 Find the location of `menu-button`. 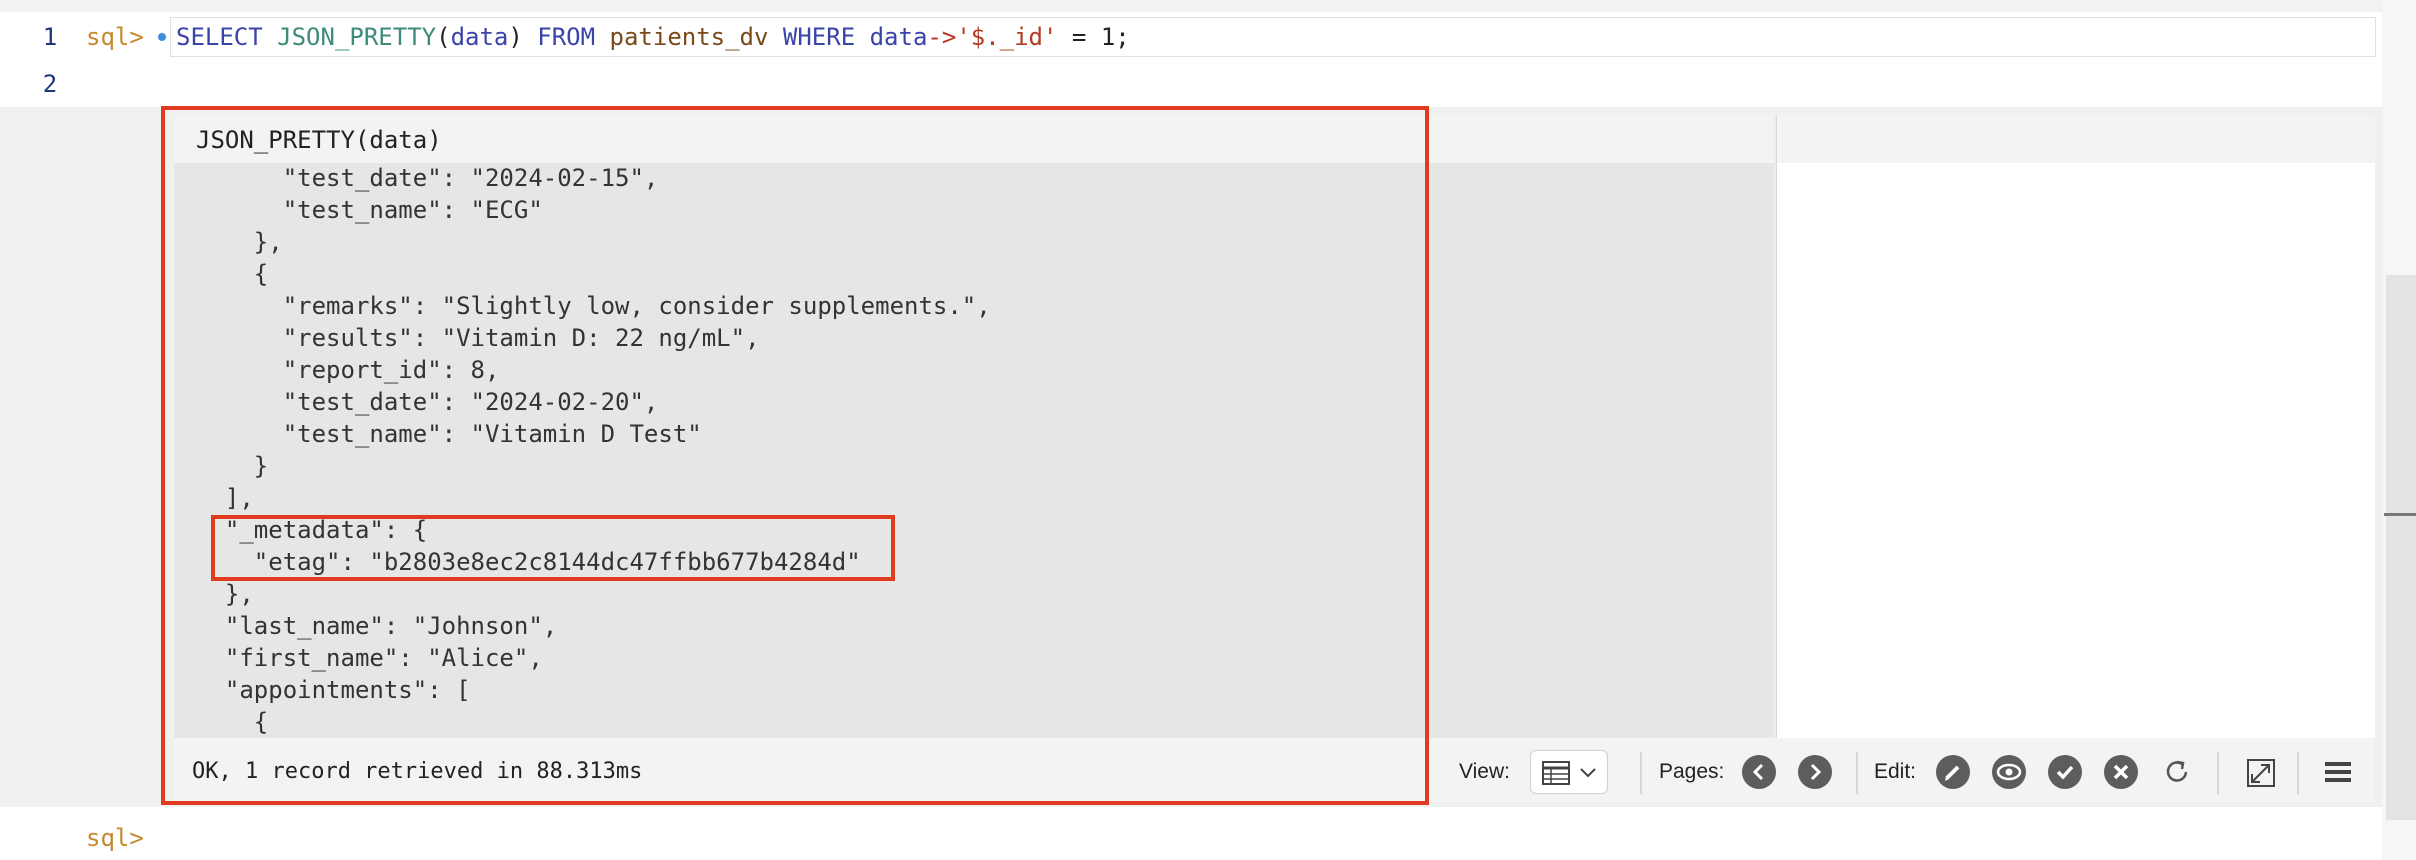

menu-button is located at coordinates (2337, 772).